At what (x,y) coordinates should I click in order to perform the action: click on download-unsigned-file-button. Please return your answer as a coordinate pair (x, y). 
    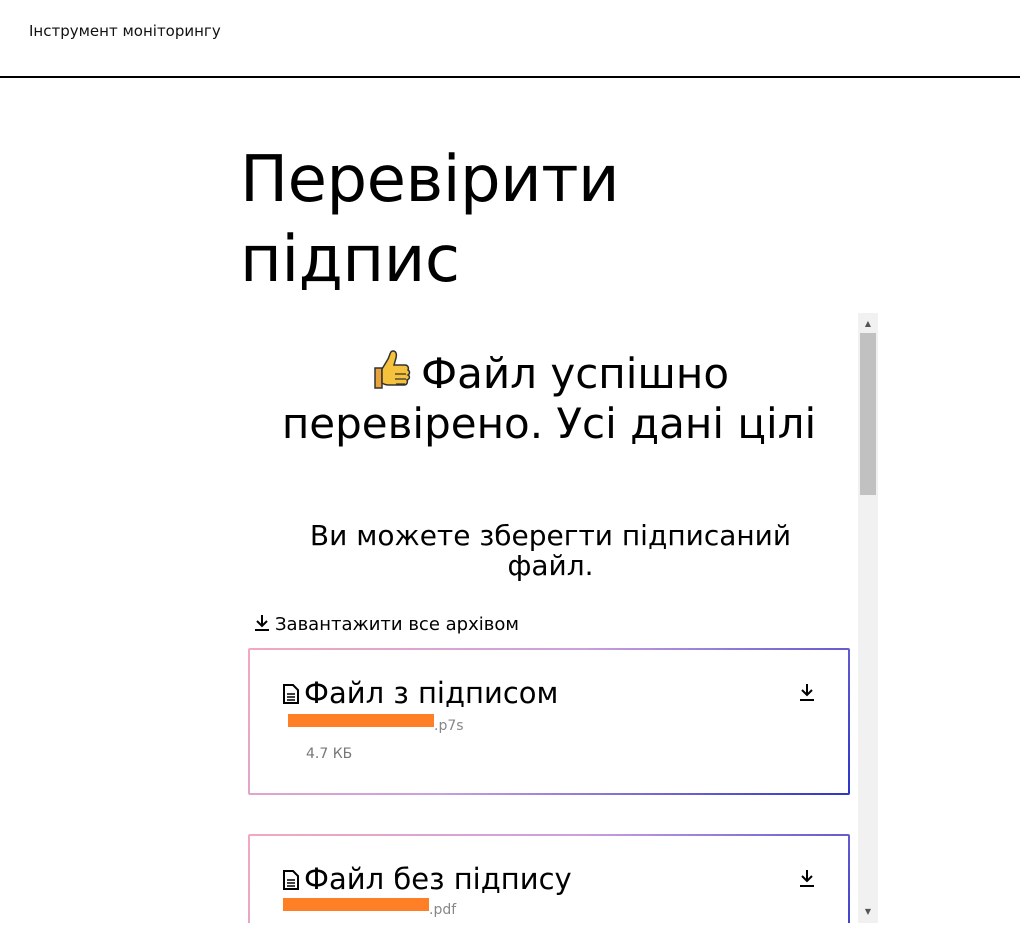
    Looking at the image, I should click on (807, 879).